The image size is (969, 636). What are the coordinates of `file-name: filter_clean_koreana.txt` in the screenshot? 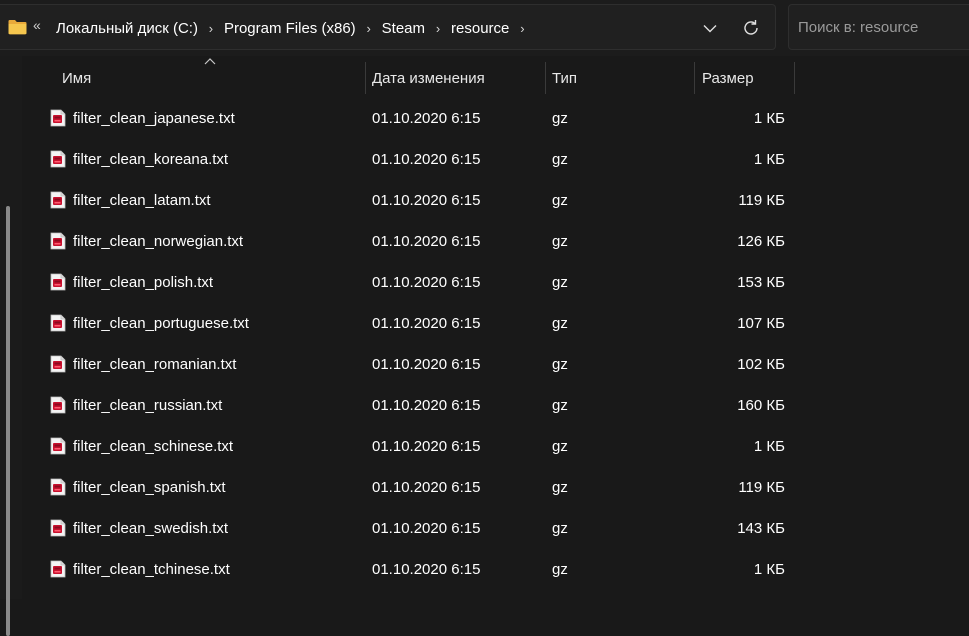 It's located at (151, 159).